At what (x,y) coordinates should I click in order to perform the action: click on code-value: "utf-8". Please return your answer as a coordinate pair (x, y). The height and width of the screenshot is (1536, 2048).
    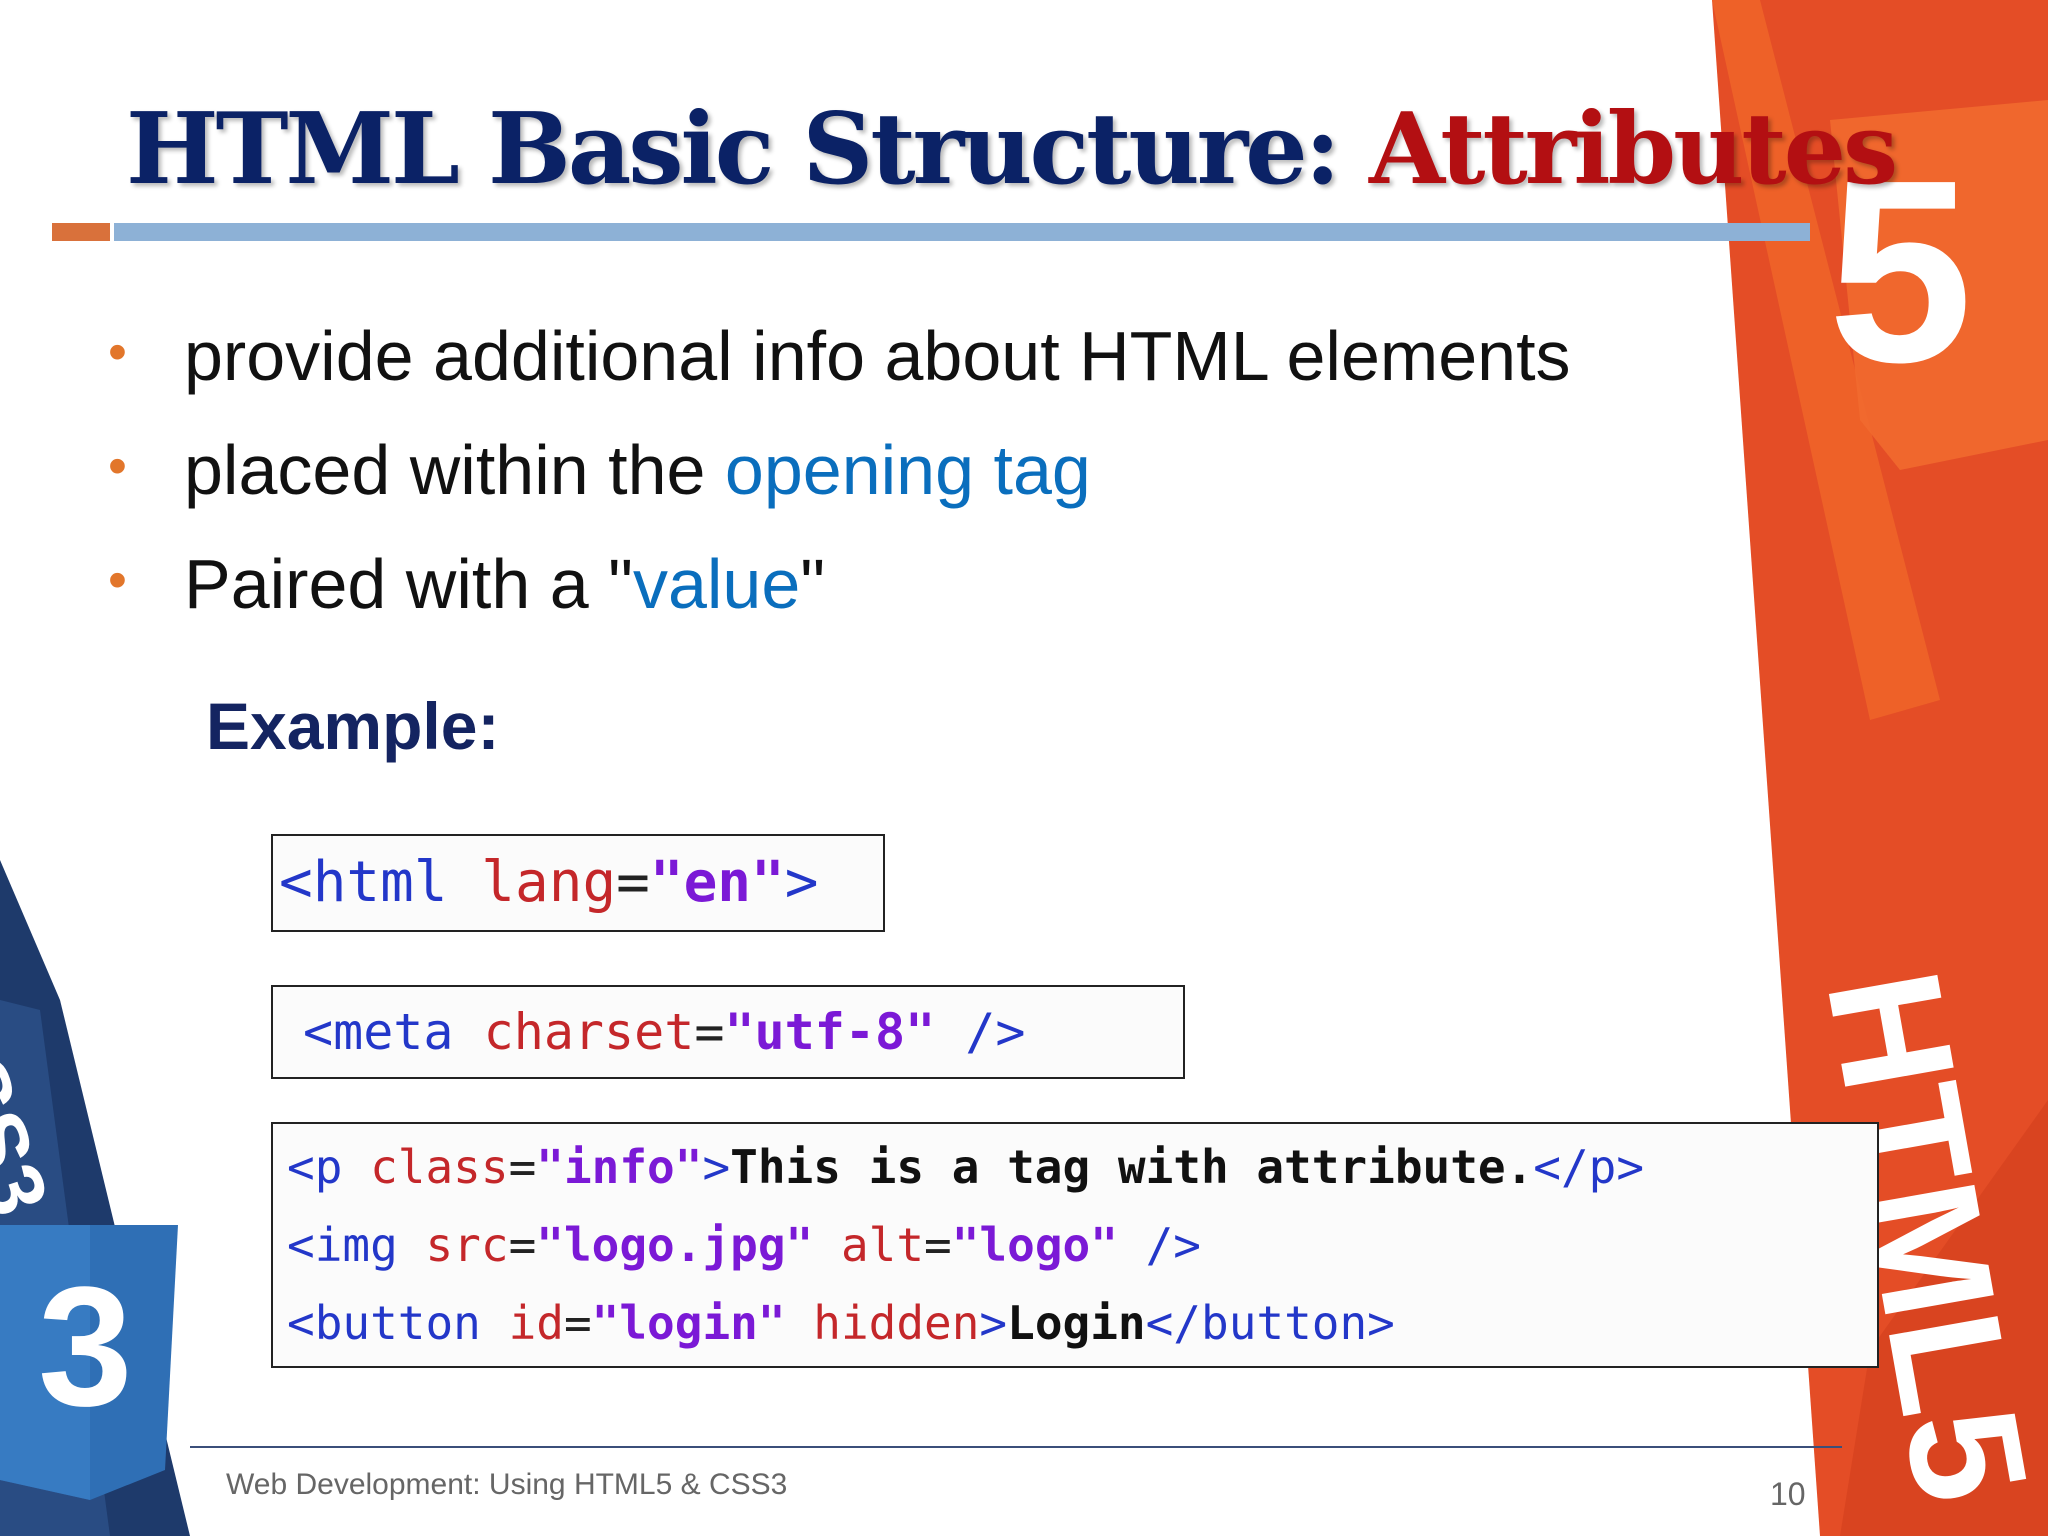
    Looking at the image, I should click on (830, 1032).